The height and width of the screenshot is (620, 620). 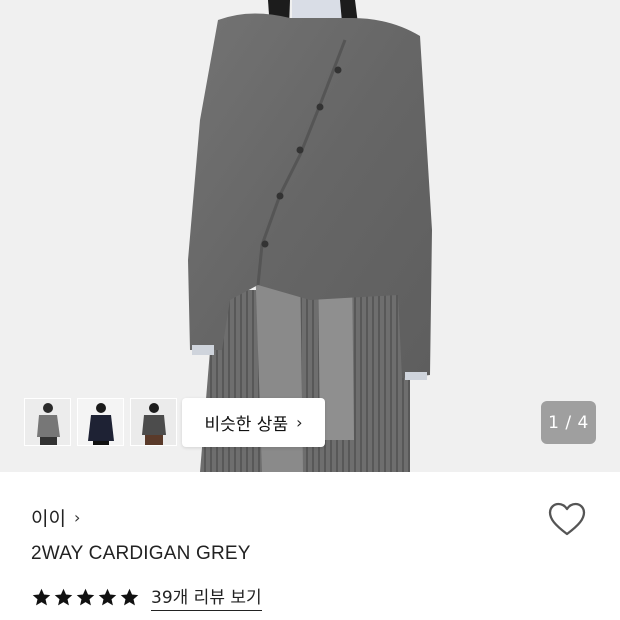 What do you see at coordinates (153, 422) in the screenshot?
I see `thumbnail-charcoal-look` at bounding box center [153, 422].